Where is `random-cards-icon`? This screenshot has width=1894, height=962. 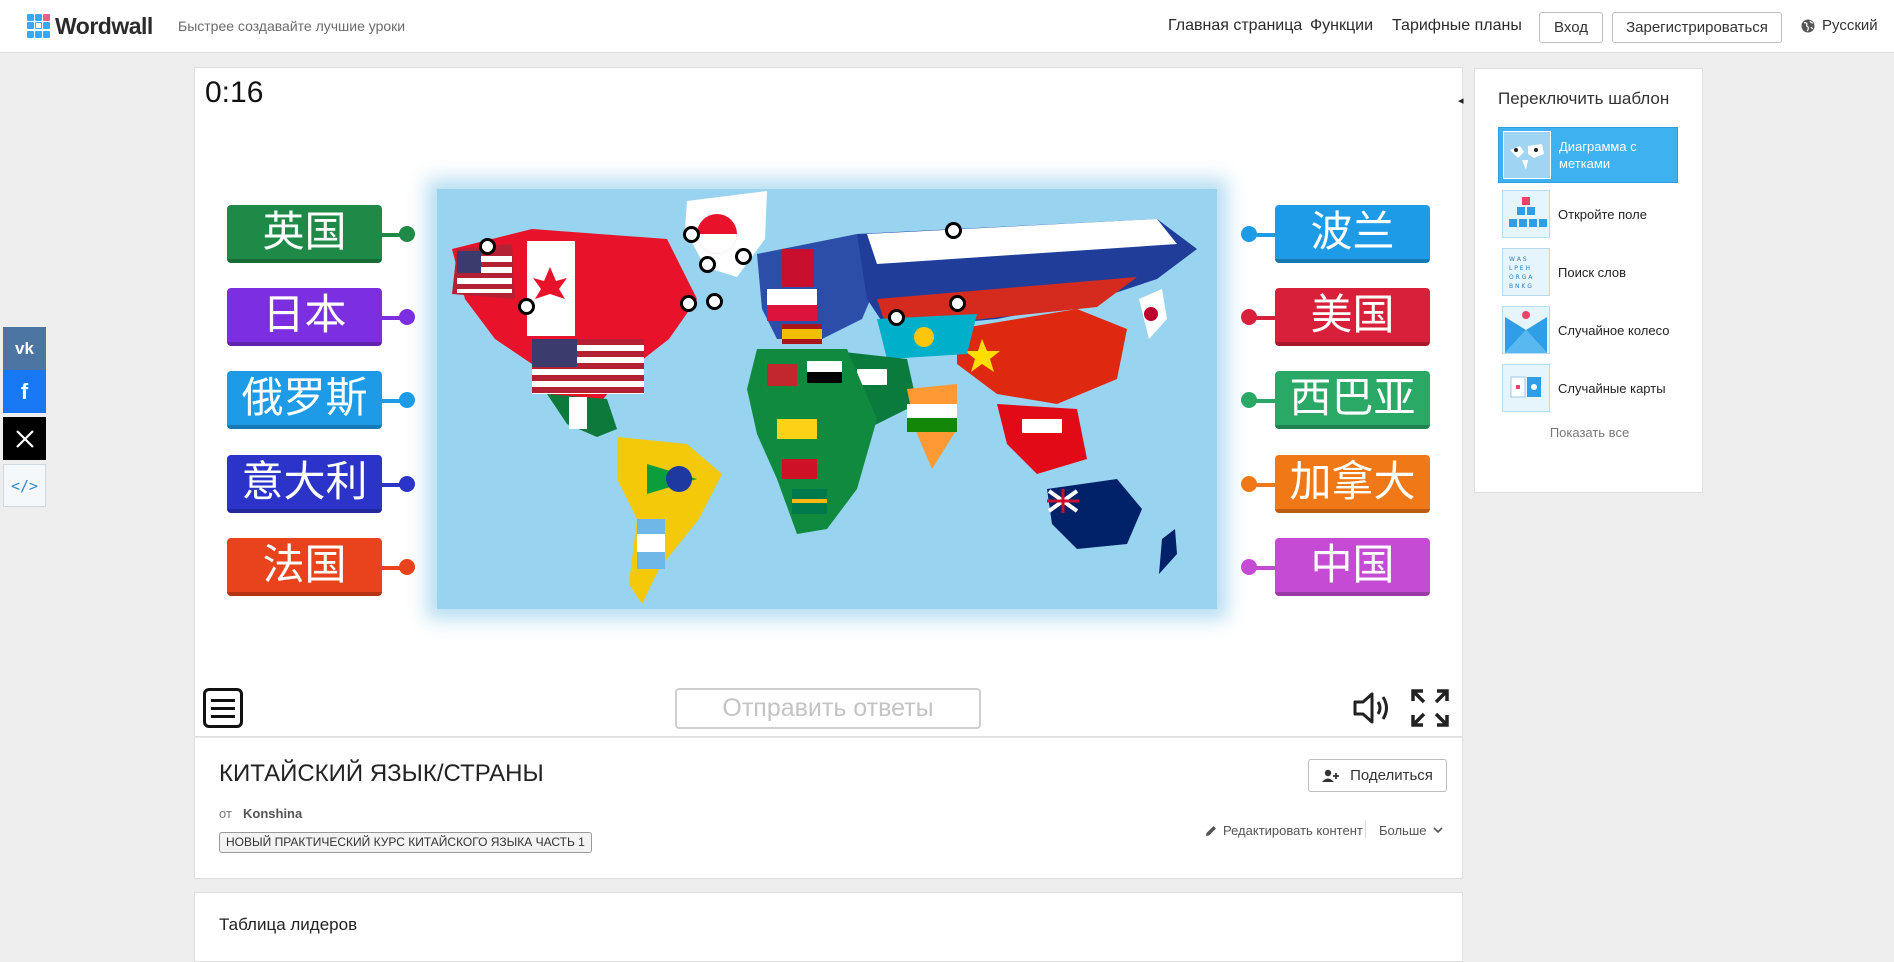 random-cards-icon is located at coordinates (1526, 388).